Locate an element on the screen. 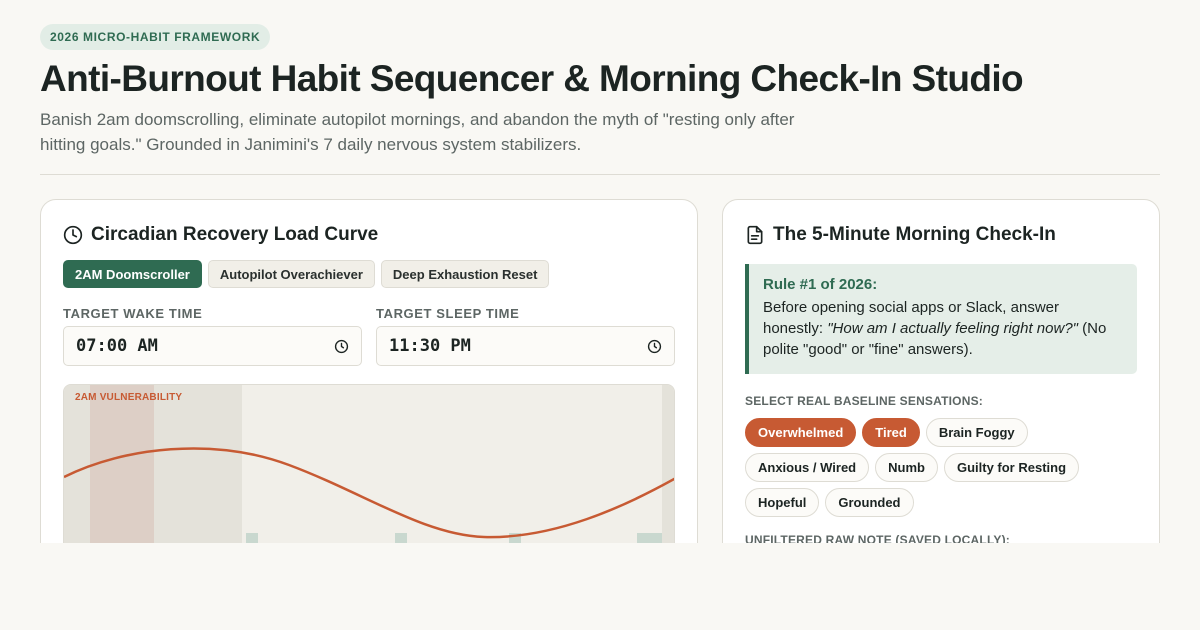 Image resolution: width=1200 pixels, height=630 pixels. recovery-load-chart: 2AM VULNERABILITY is located at coordinates (369, 463).